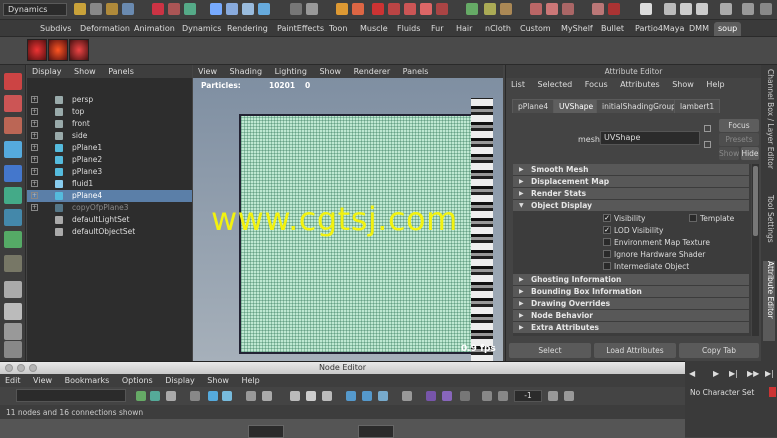 Image resolution: width=777 pixels, height=438 pixels. What do you see at coordinates (246, 71) in the screenshot?
I see `viewport-menu-shading: Shading` at bounding box center [246, 71].